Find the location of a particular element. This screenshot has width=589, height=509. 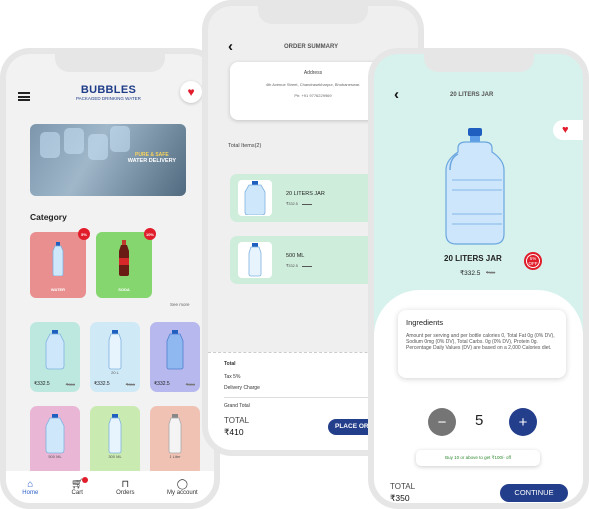

summary-total-label: Total is located at coordinates (230, 364).